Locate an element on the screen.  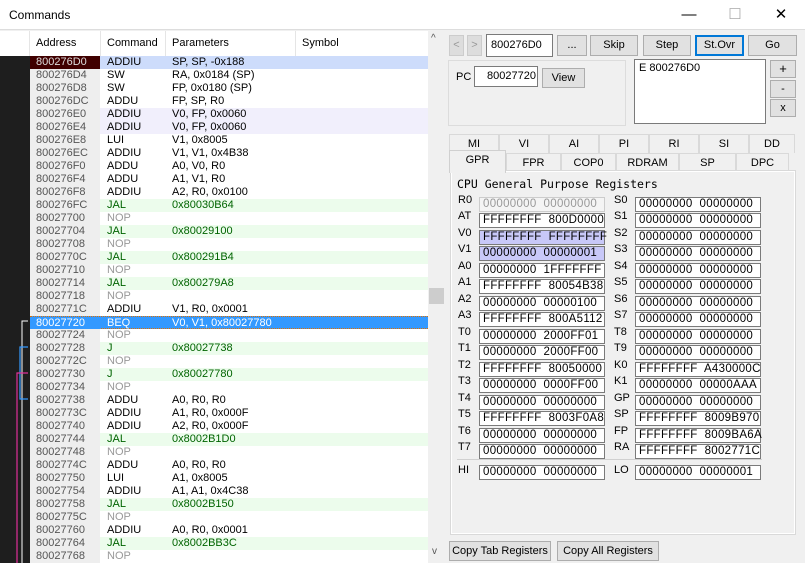
add-breakpoint-button: + is located at coordinates (783, 69).